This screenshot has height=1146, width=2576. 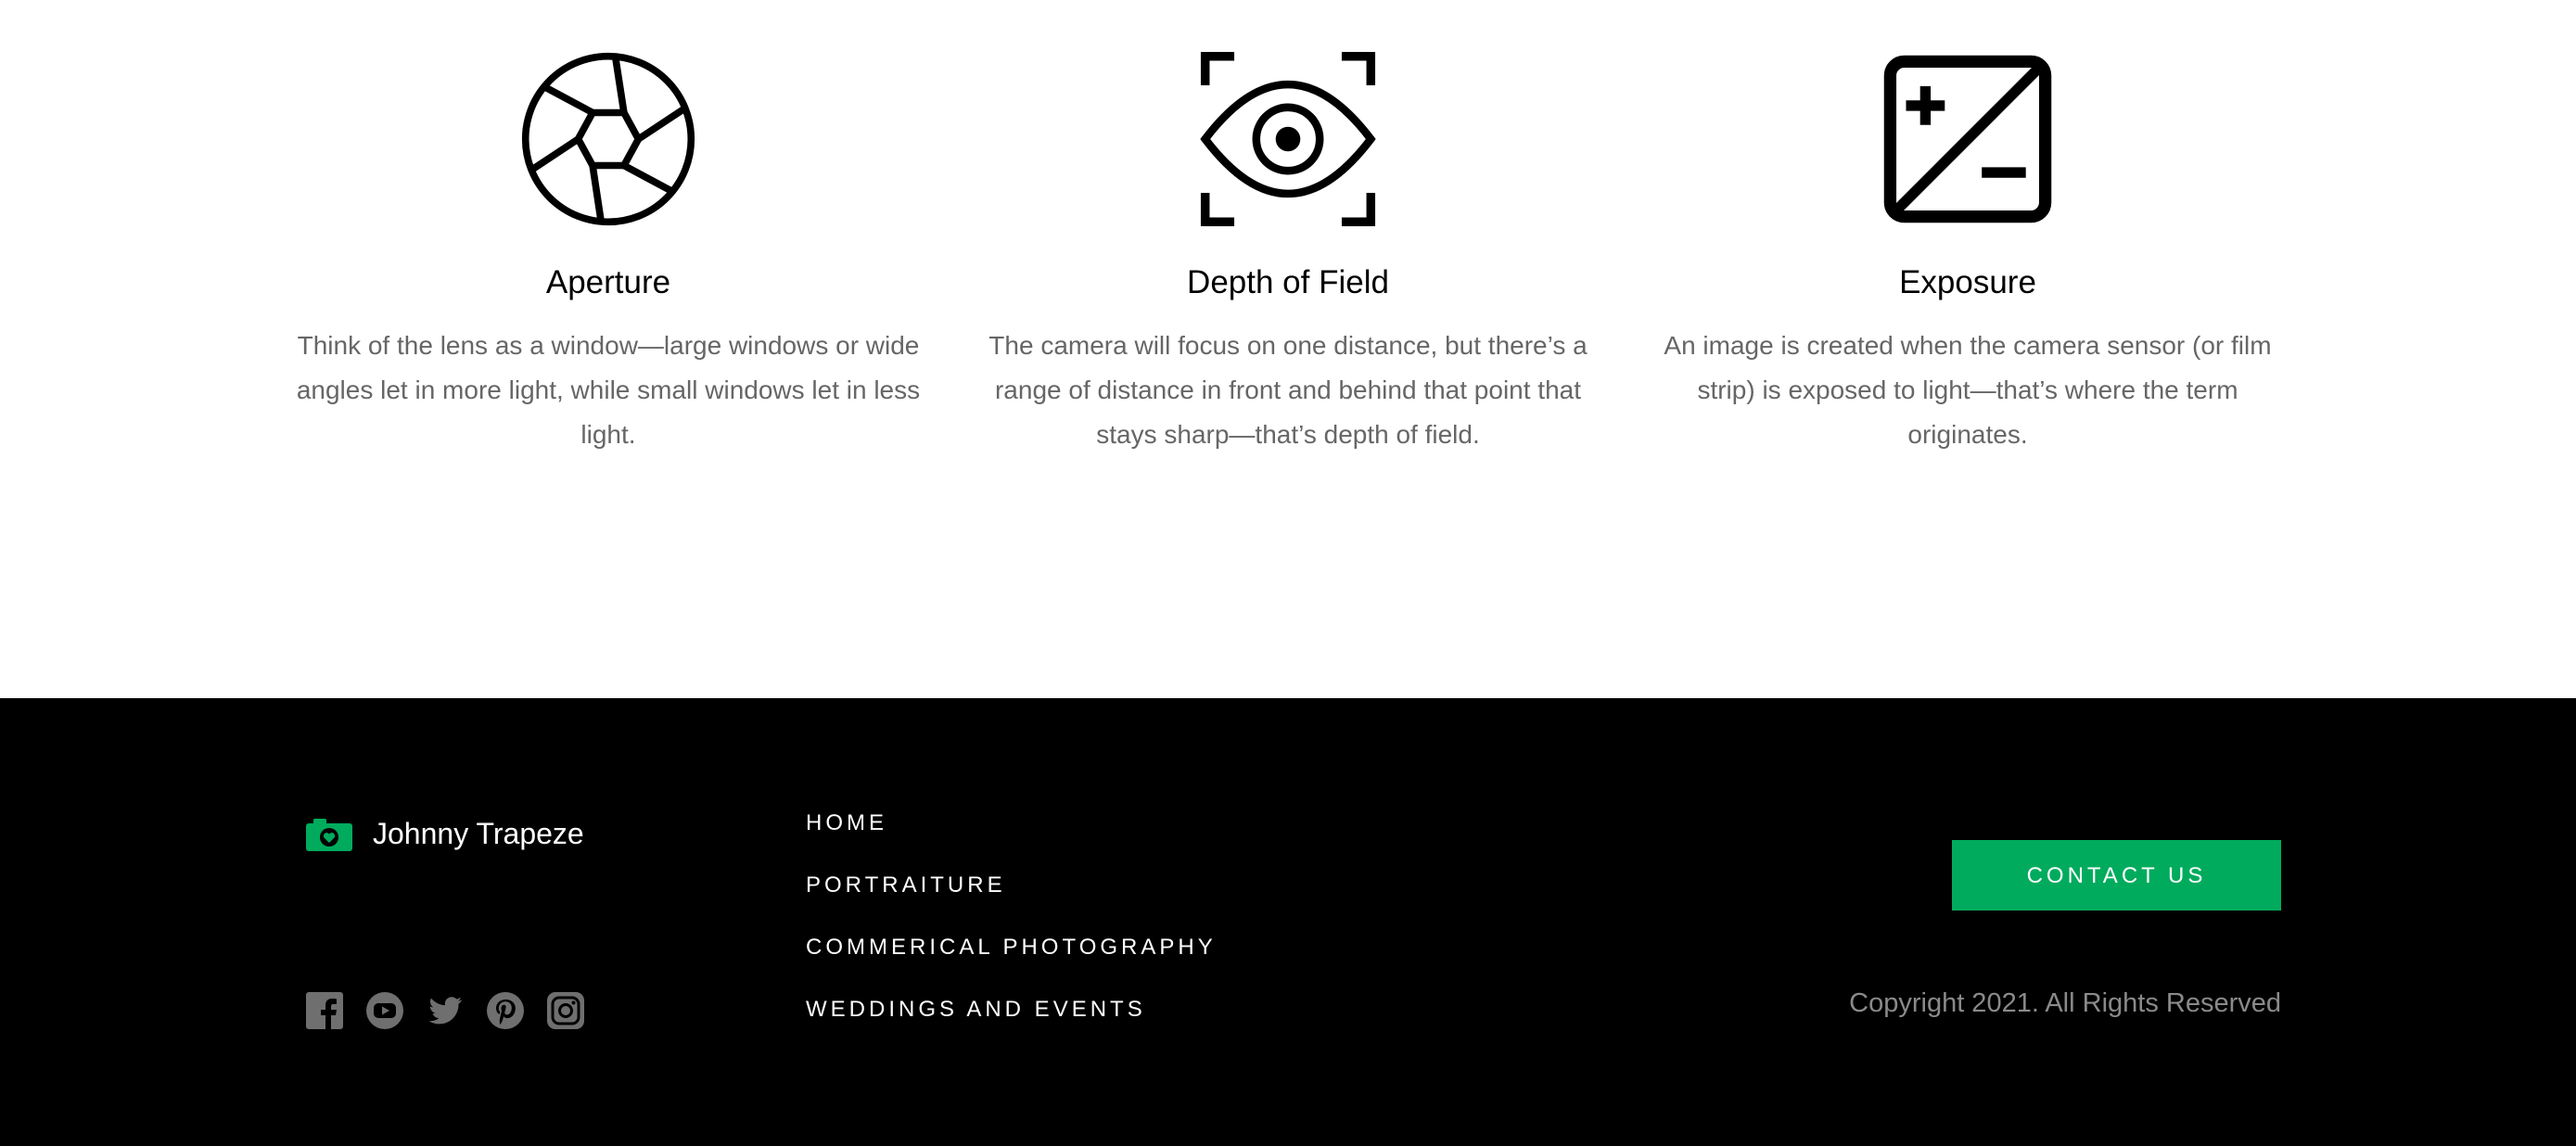 I want to click on eye-focus-icon, so click(x=1288, y=139).